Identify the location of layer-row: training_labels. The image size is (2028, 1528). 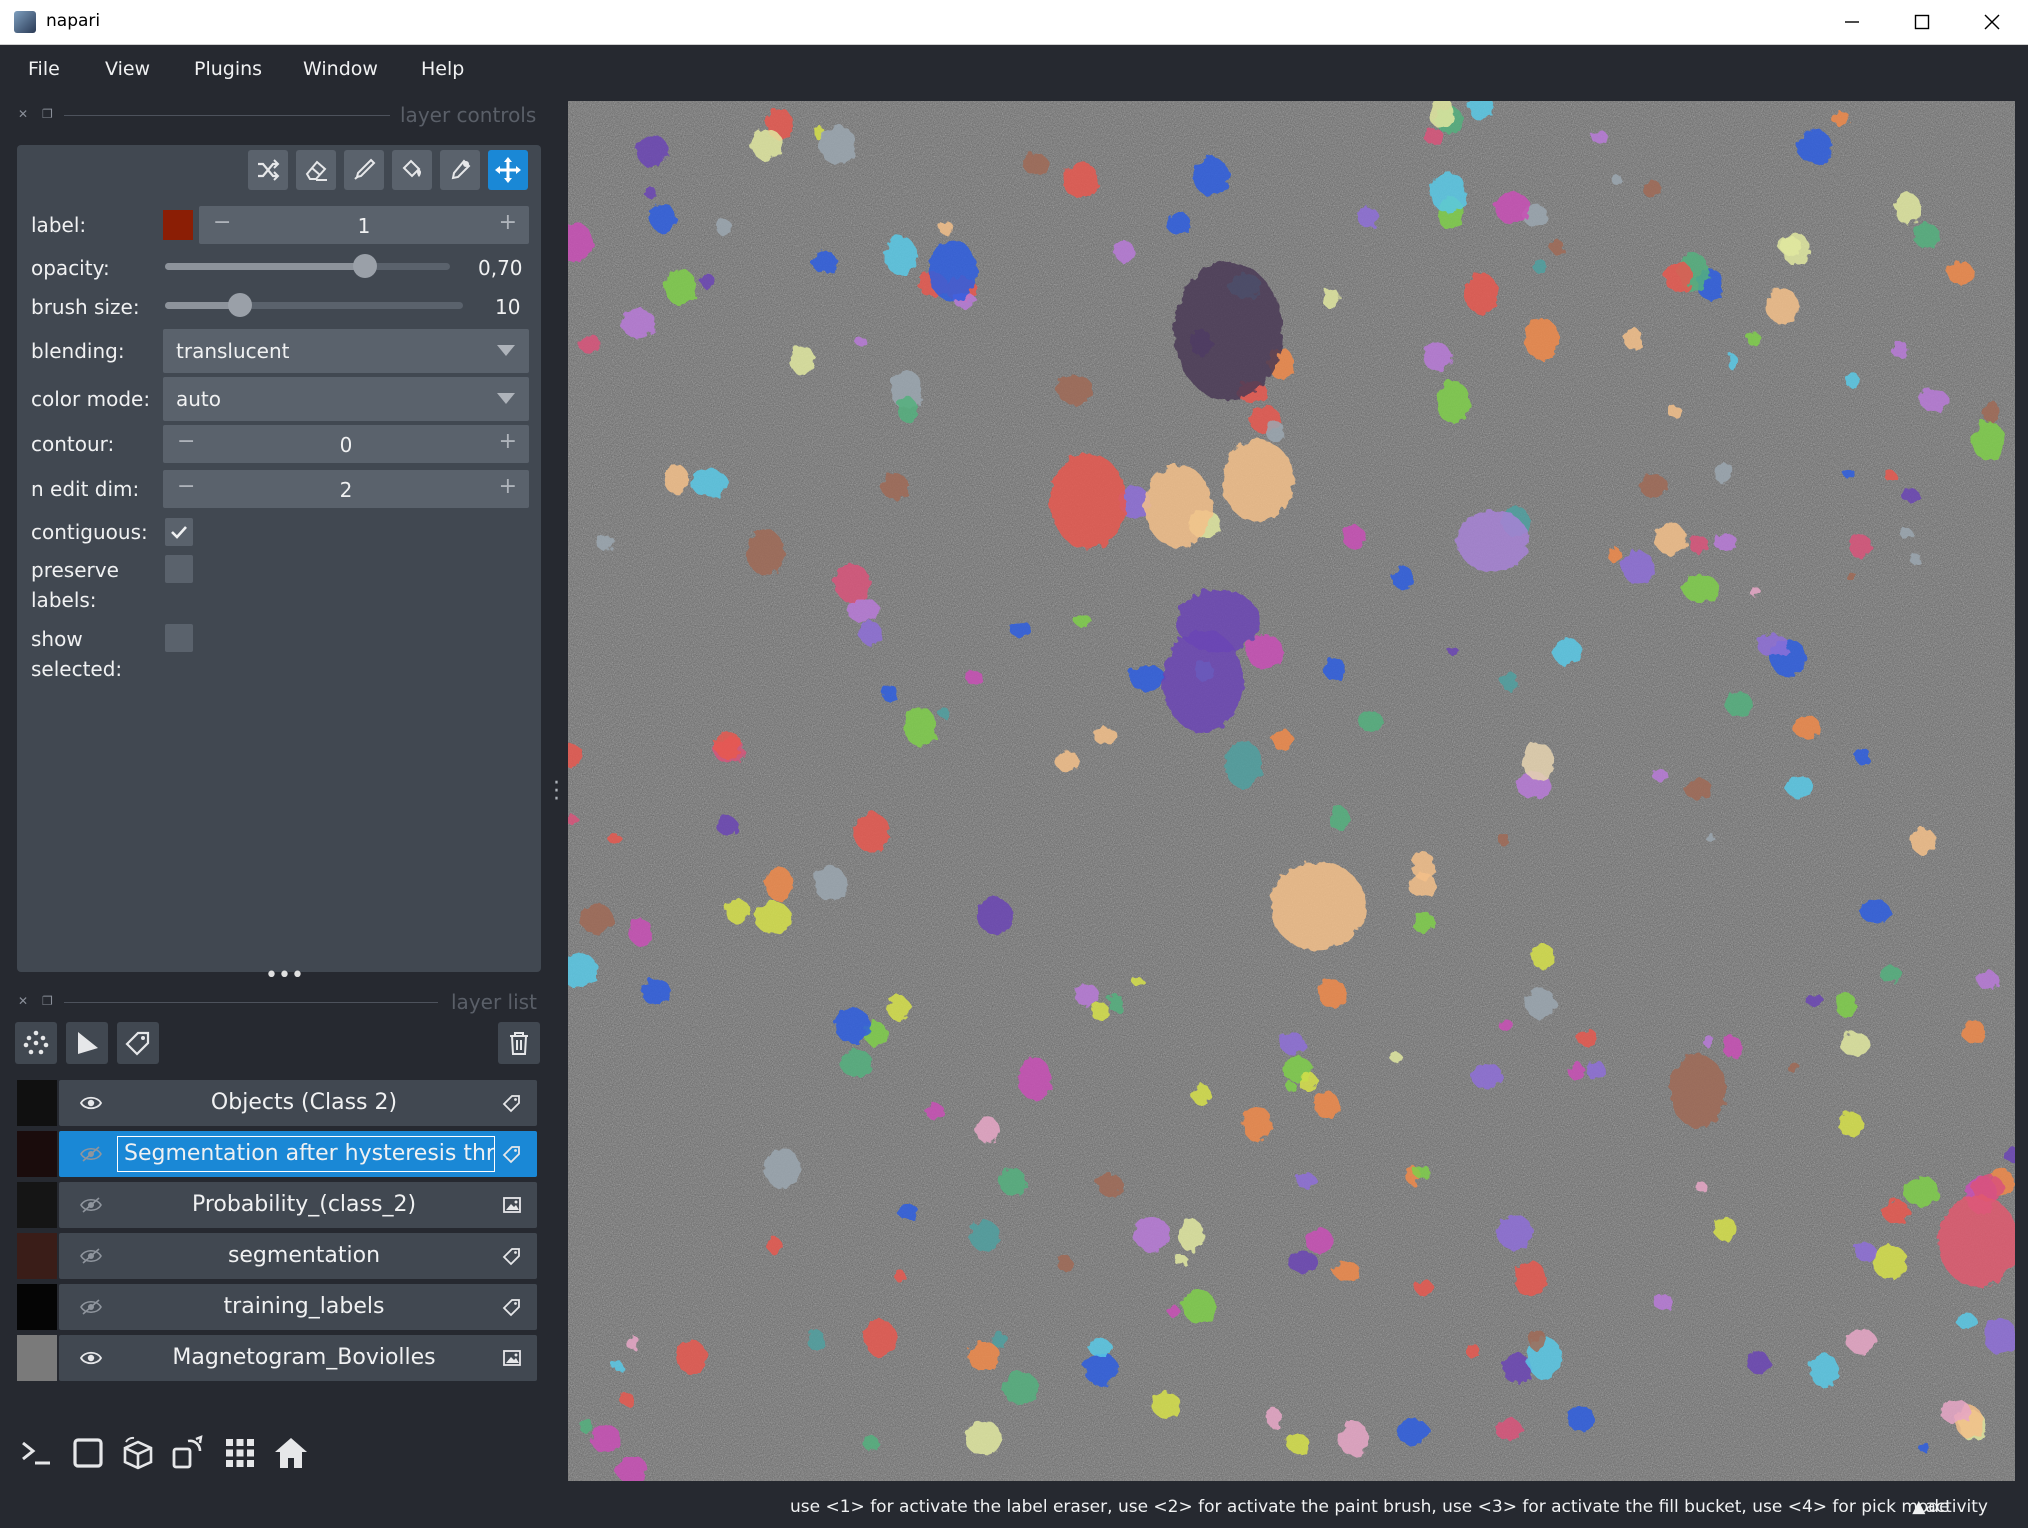
(277, 1307).